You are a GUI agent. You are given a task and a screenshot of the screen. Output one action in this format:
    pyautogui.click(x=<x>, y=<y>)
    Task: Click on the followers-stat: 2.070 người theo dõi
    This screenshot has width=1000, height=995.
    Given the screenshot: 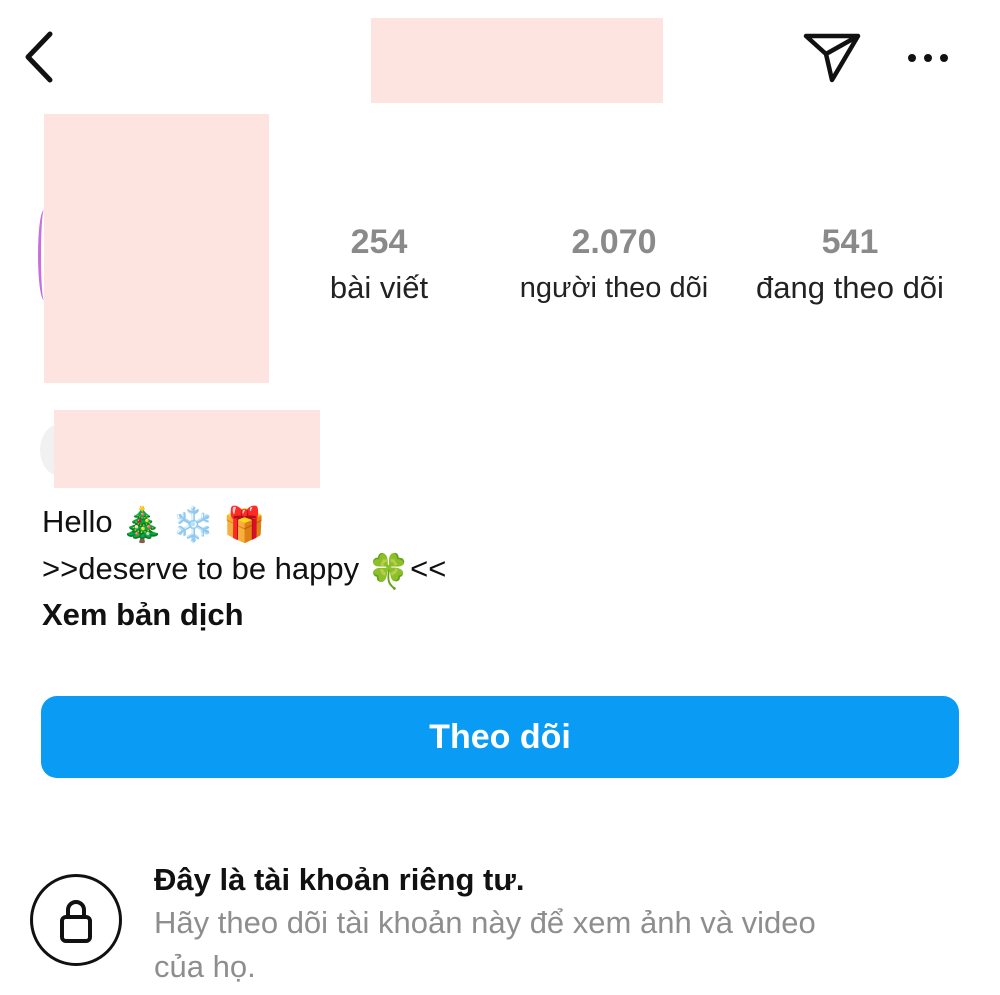 What is the action you would take?
    pyautogui.click(x=614, y=265)
    